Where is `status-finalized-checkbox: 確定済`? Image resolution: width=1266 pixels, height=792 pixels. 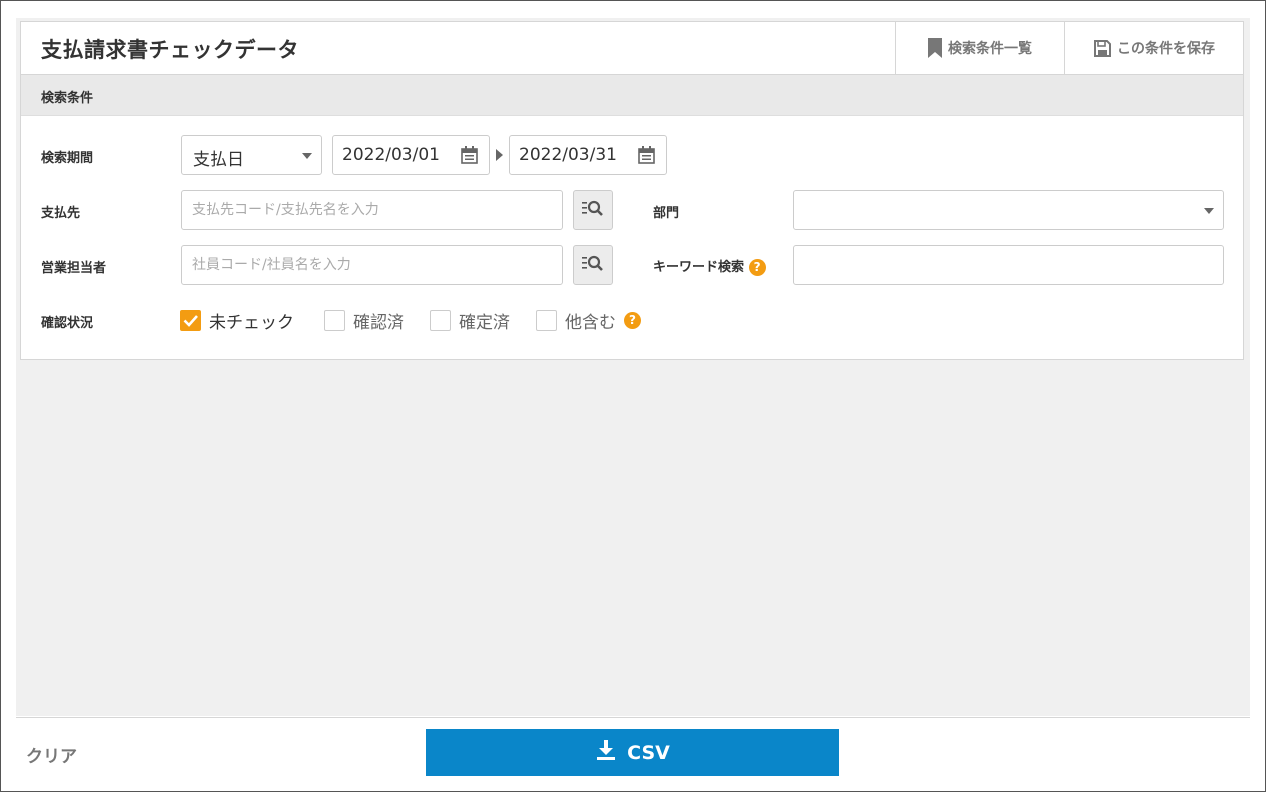 status-finalized-checkbox: 確定済 is located at coordinates (470, 320).